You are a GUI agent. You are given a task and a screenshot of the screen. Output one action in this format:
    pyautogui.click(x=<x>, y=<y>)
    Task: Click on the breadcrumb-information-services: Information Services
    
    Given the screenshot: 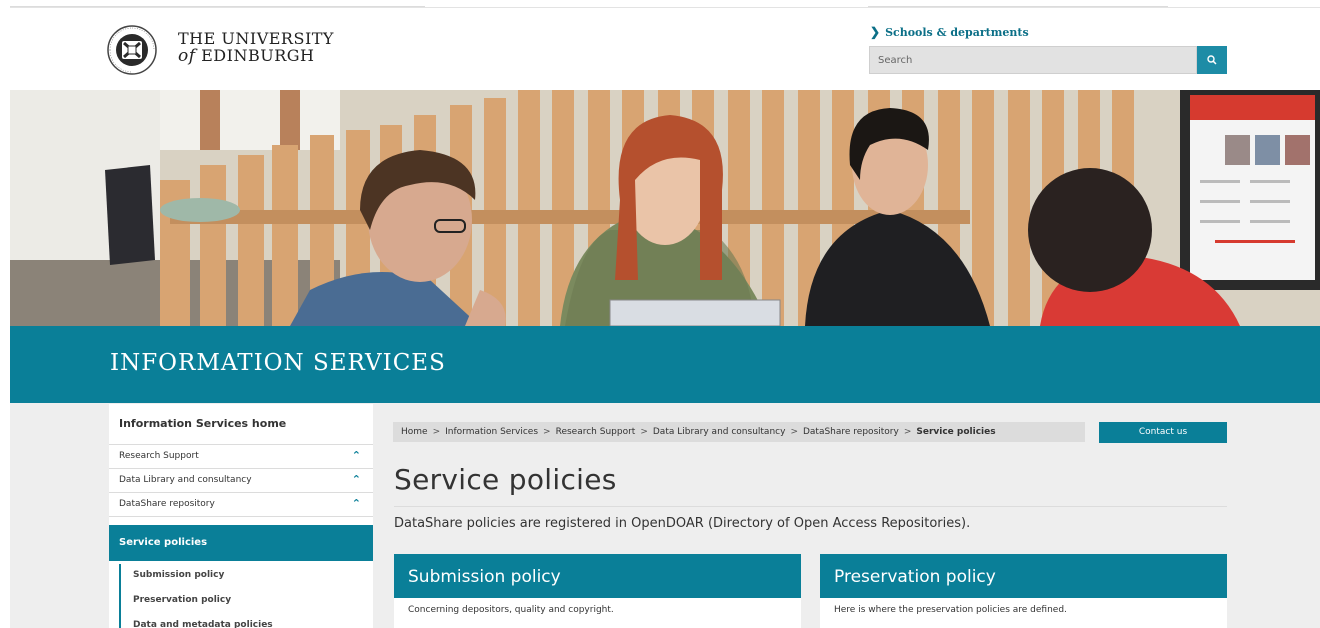 What is the action you would take?
    pyautogui.click(x=491, y=432)
    